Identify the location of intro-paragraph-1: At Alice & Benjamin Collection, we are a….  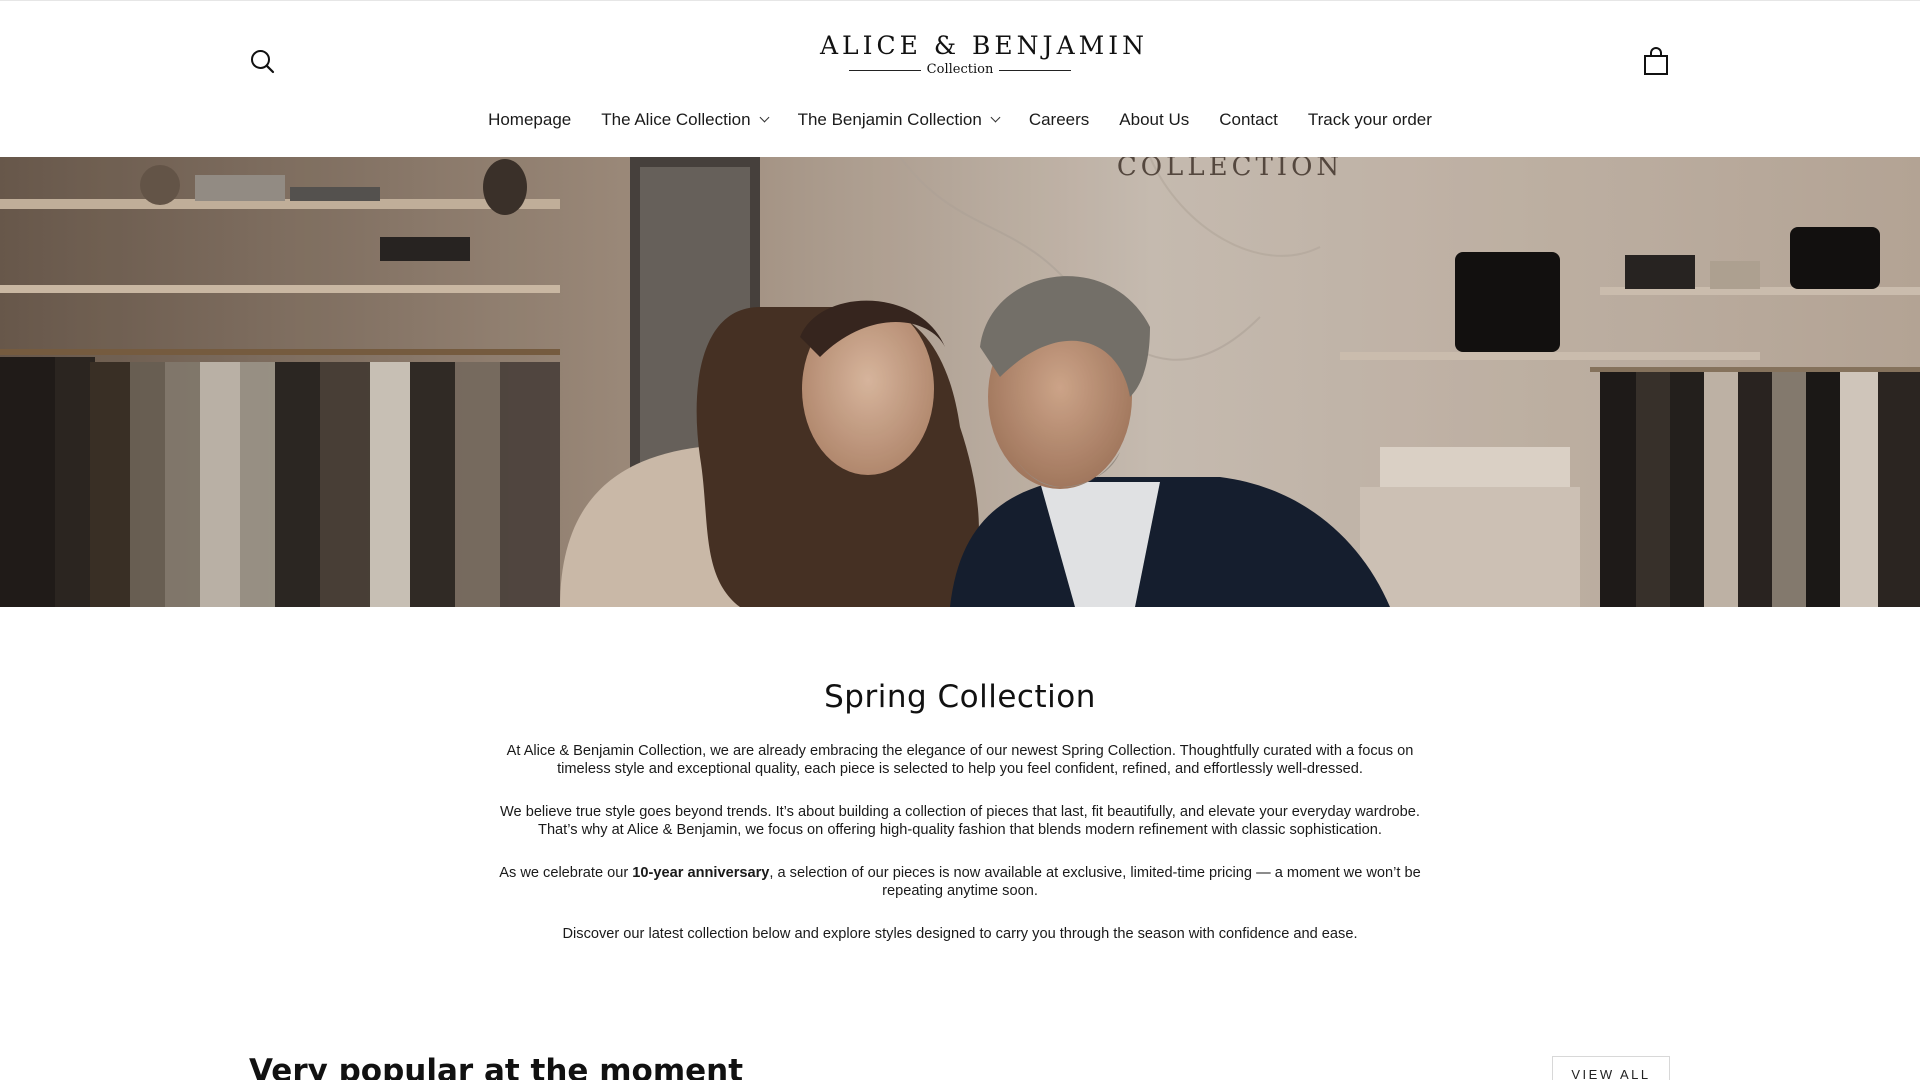
(960, 760).